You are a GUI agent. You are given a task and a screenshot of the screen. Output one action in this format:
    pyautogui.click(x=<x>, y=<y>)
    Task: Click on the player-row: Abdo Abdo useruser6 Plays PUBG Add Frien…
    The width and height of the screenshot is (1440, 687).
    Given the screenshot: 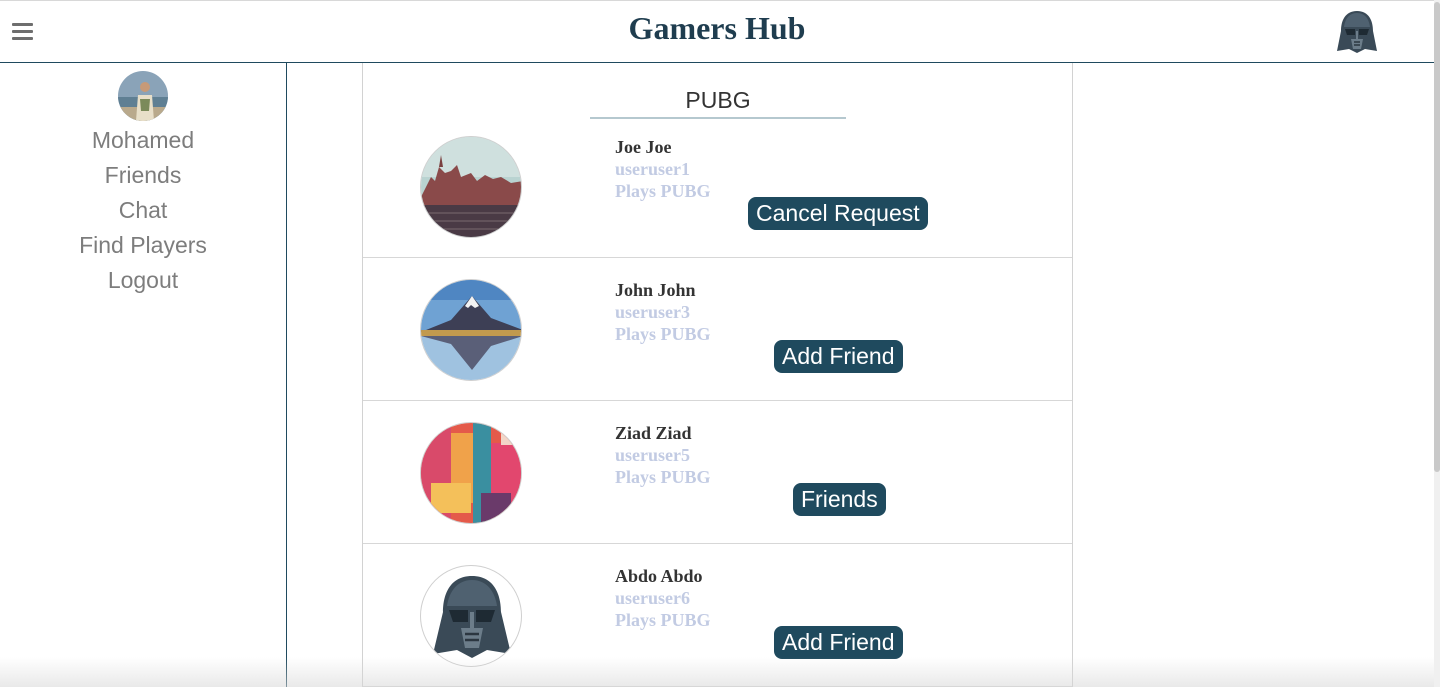 What is the action you would take?
    pyautogui.click(x=717, y=615)
    